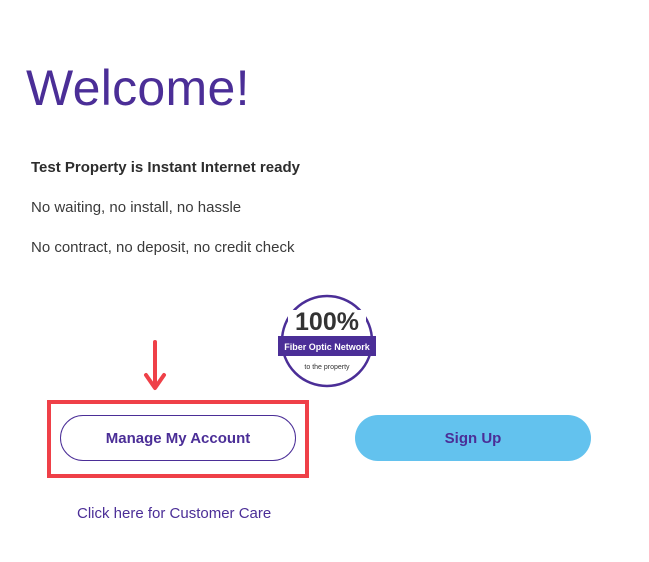  Describe the element at coordinates (155, 365) in the screenshot. I see `arrow-down-icon` at that location.